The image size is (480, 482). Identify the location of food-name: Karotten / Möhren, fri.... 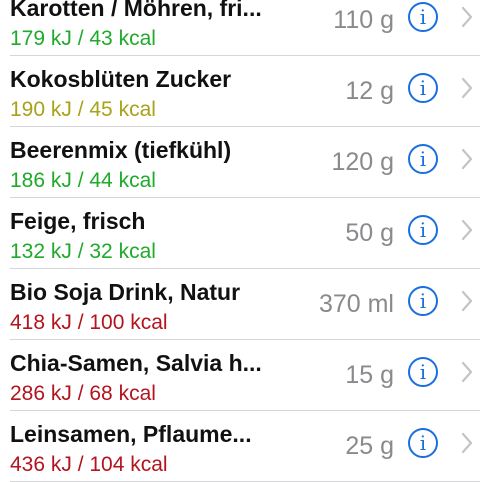
(136, 10).